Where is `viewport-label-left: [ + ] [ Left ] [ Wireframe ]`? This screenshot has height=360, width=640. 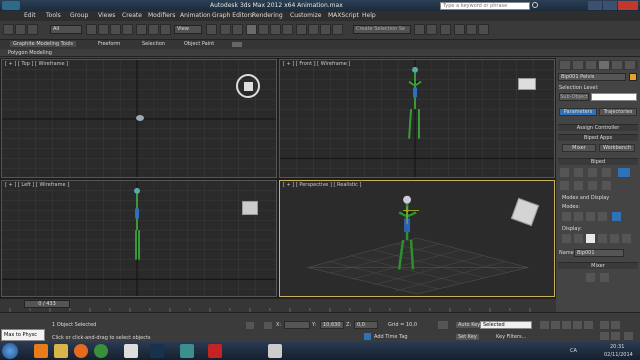
viewport-label-left: [ + ] [ Left ] [ Wireframe ] is located at coordinates (37, 185).